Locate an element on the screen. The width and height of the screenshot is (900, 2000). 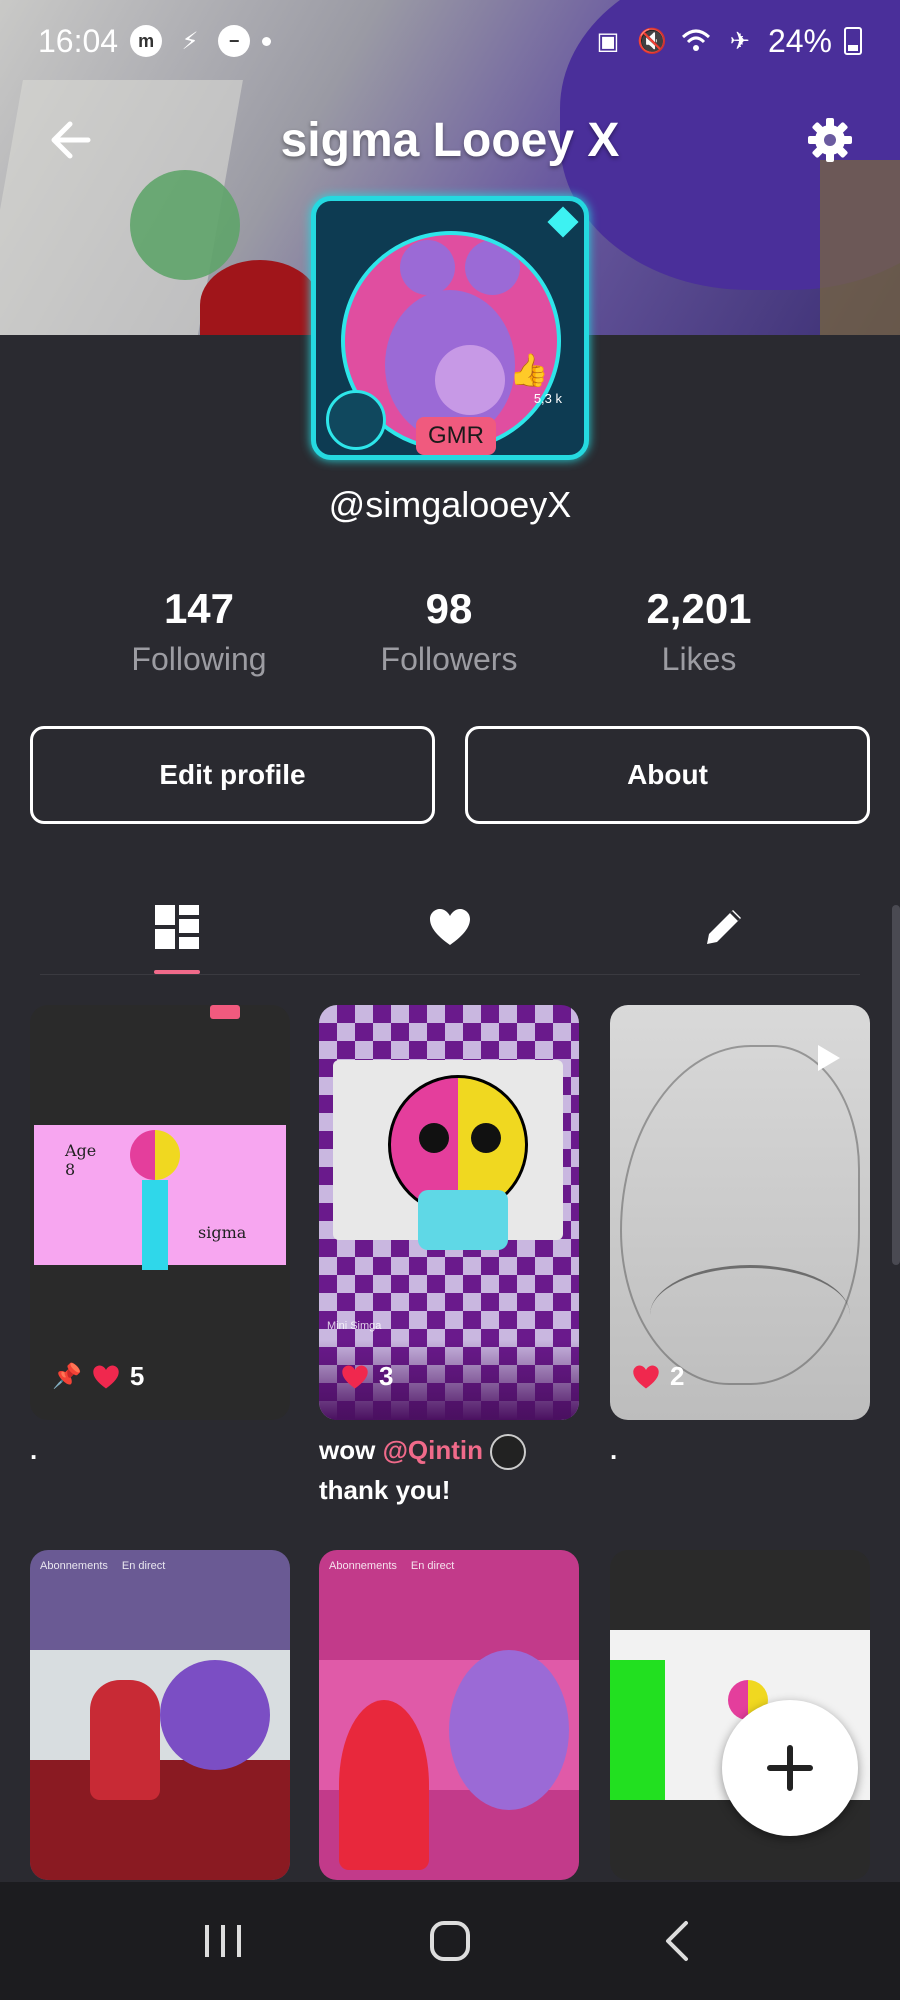
wifi-icon is located at coordinates (696, 41).